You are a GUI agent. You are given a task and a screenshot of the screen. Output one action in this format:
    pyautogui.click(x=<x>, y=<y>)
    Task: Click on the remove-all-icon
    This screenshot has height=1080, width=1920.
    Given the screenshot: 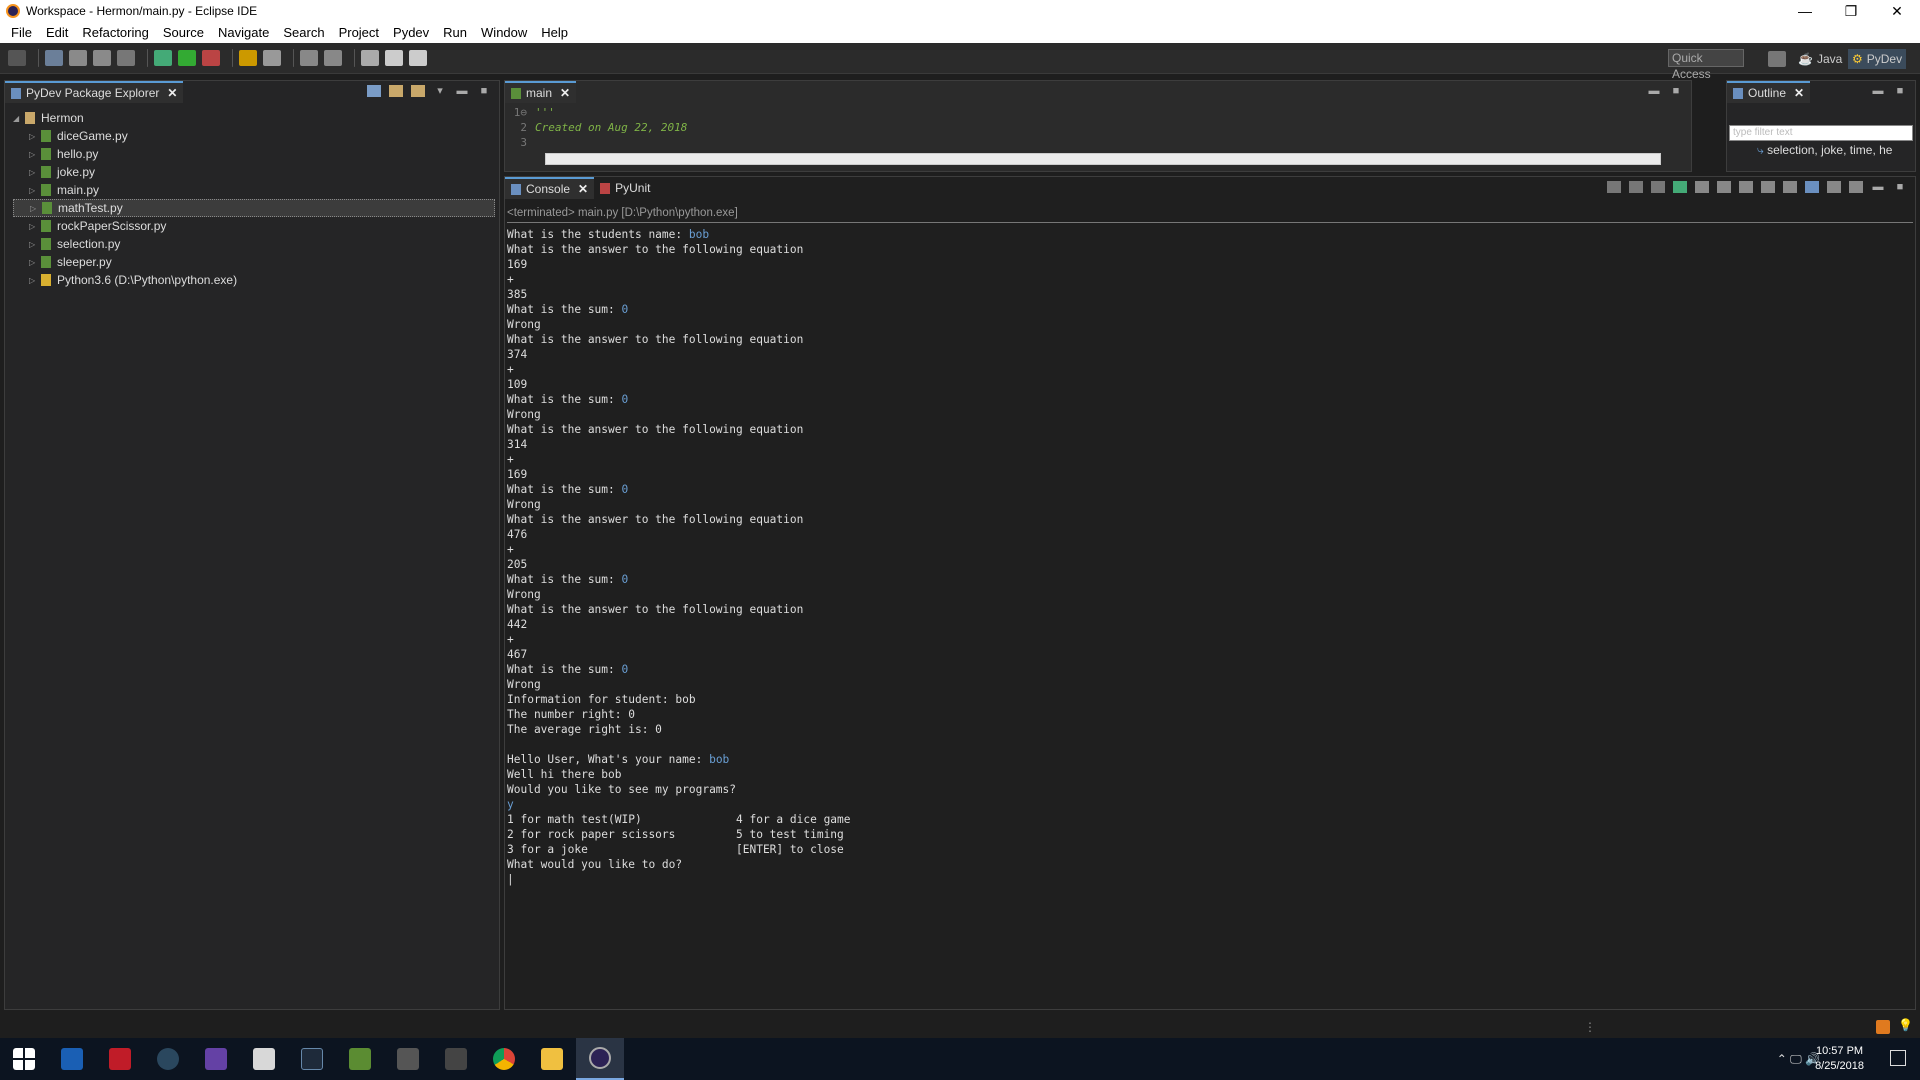 What is the action you would take?
    pyautogui.click(x=1658, y=187)
    